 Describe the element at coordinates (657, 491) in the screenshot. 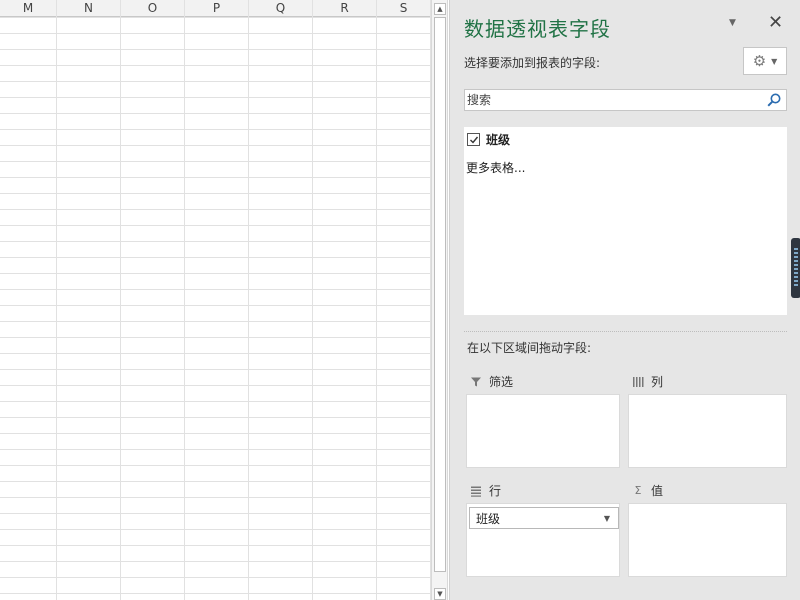

I see `values-area-label: 值` at that location.